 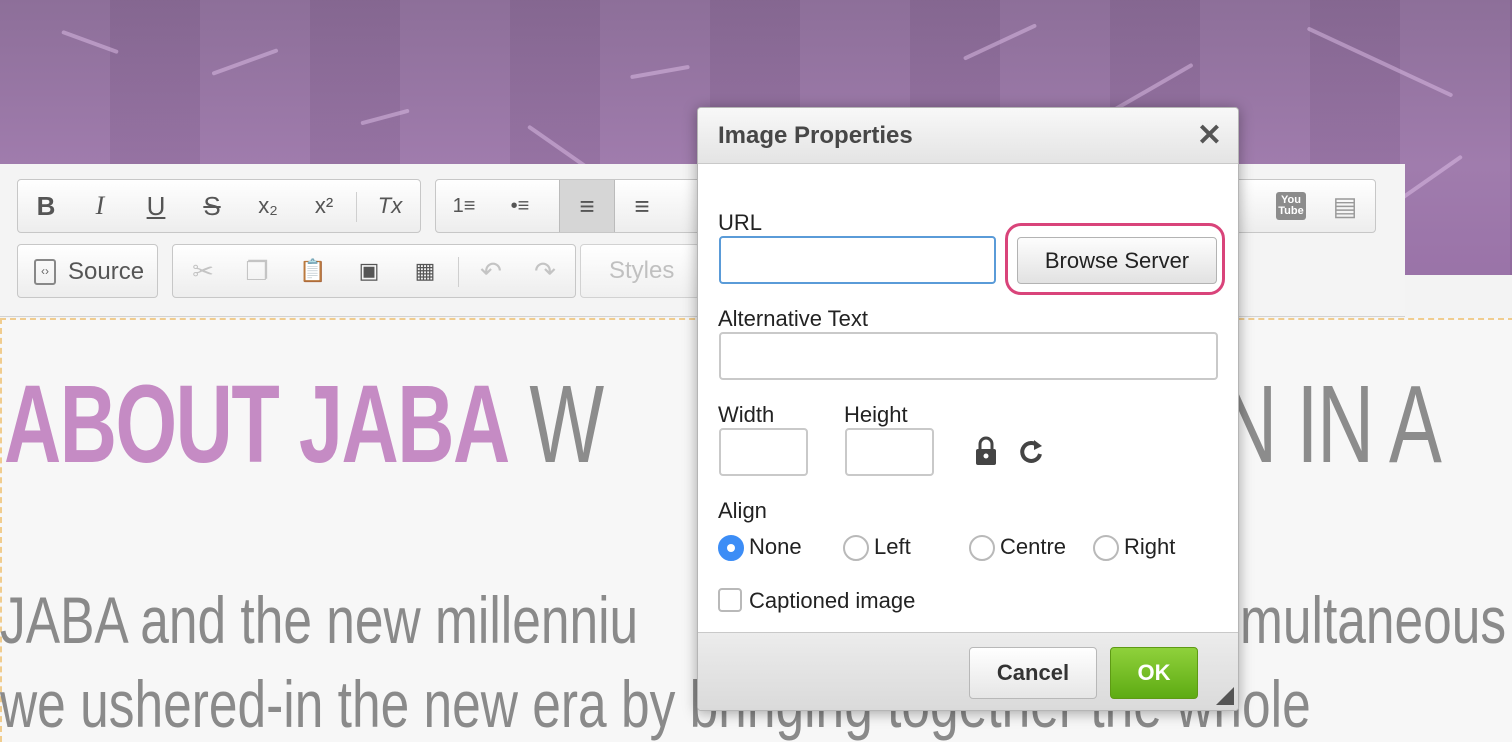 What do you see at coordinates (106, 271) in the screenshot?
I see `source-label: Source` at bounding box center [106, 271].